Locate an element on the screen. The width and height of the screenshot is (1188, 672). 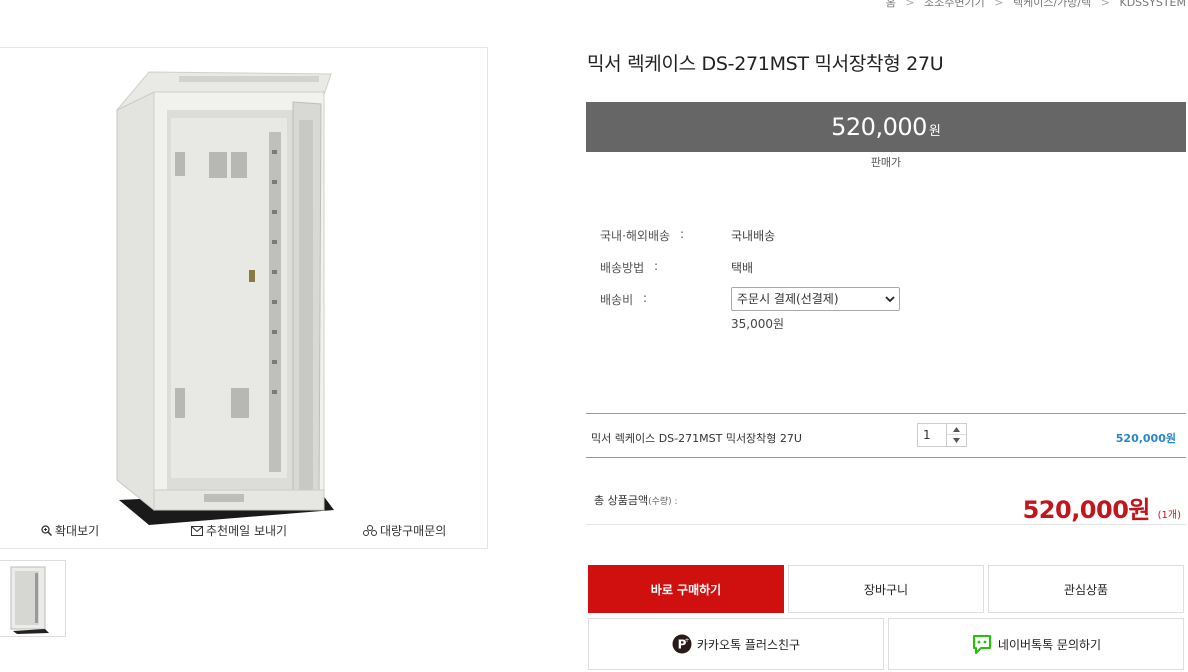
shipping-fee-select: 주문시 결제(선결제) is located at coordinates (815, 299).